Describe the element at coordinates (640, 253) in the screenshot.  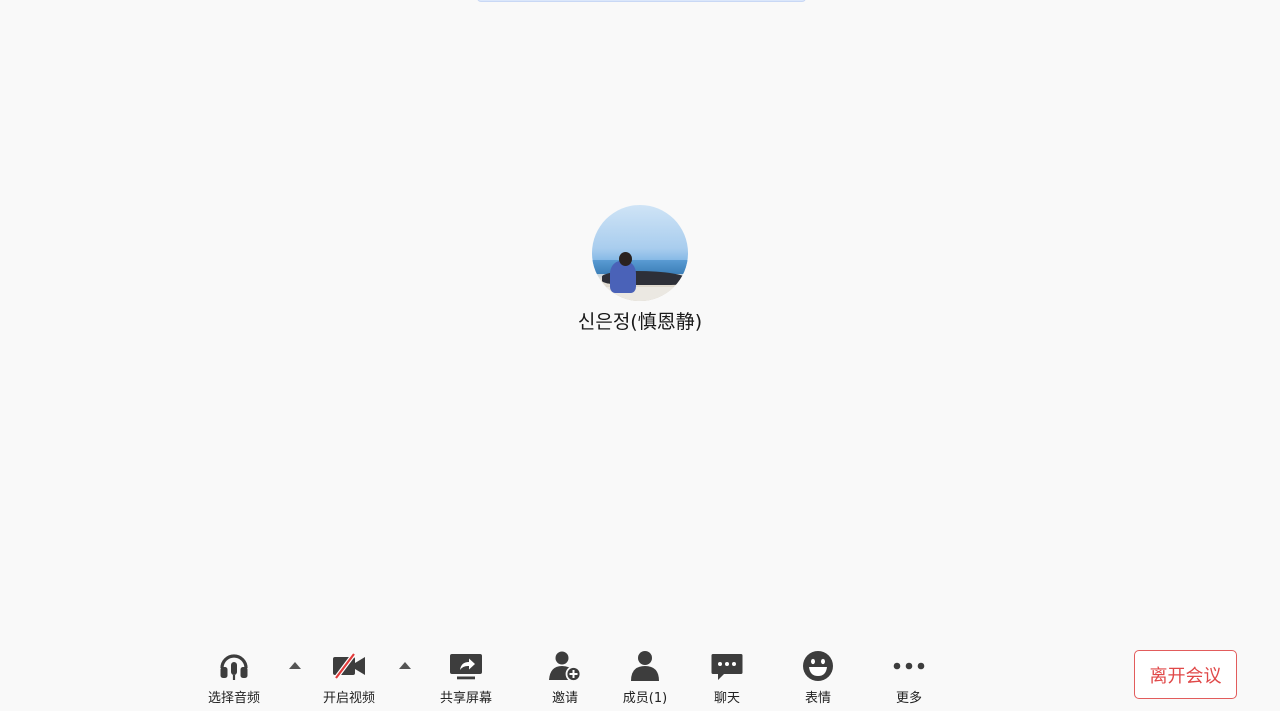
I see `avatar` at that location.